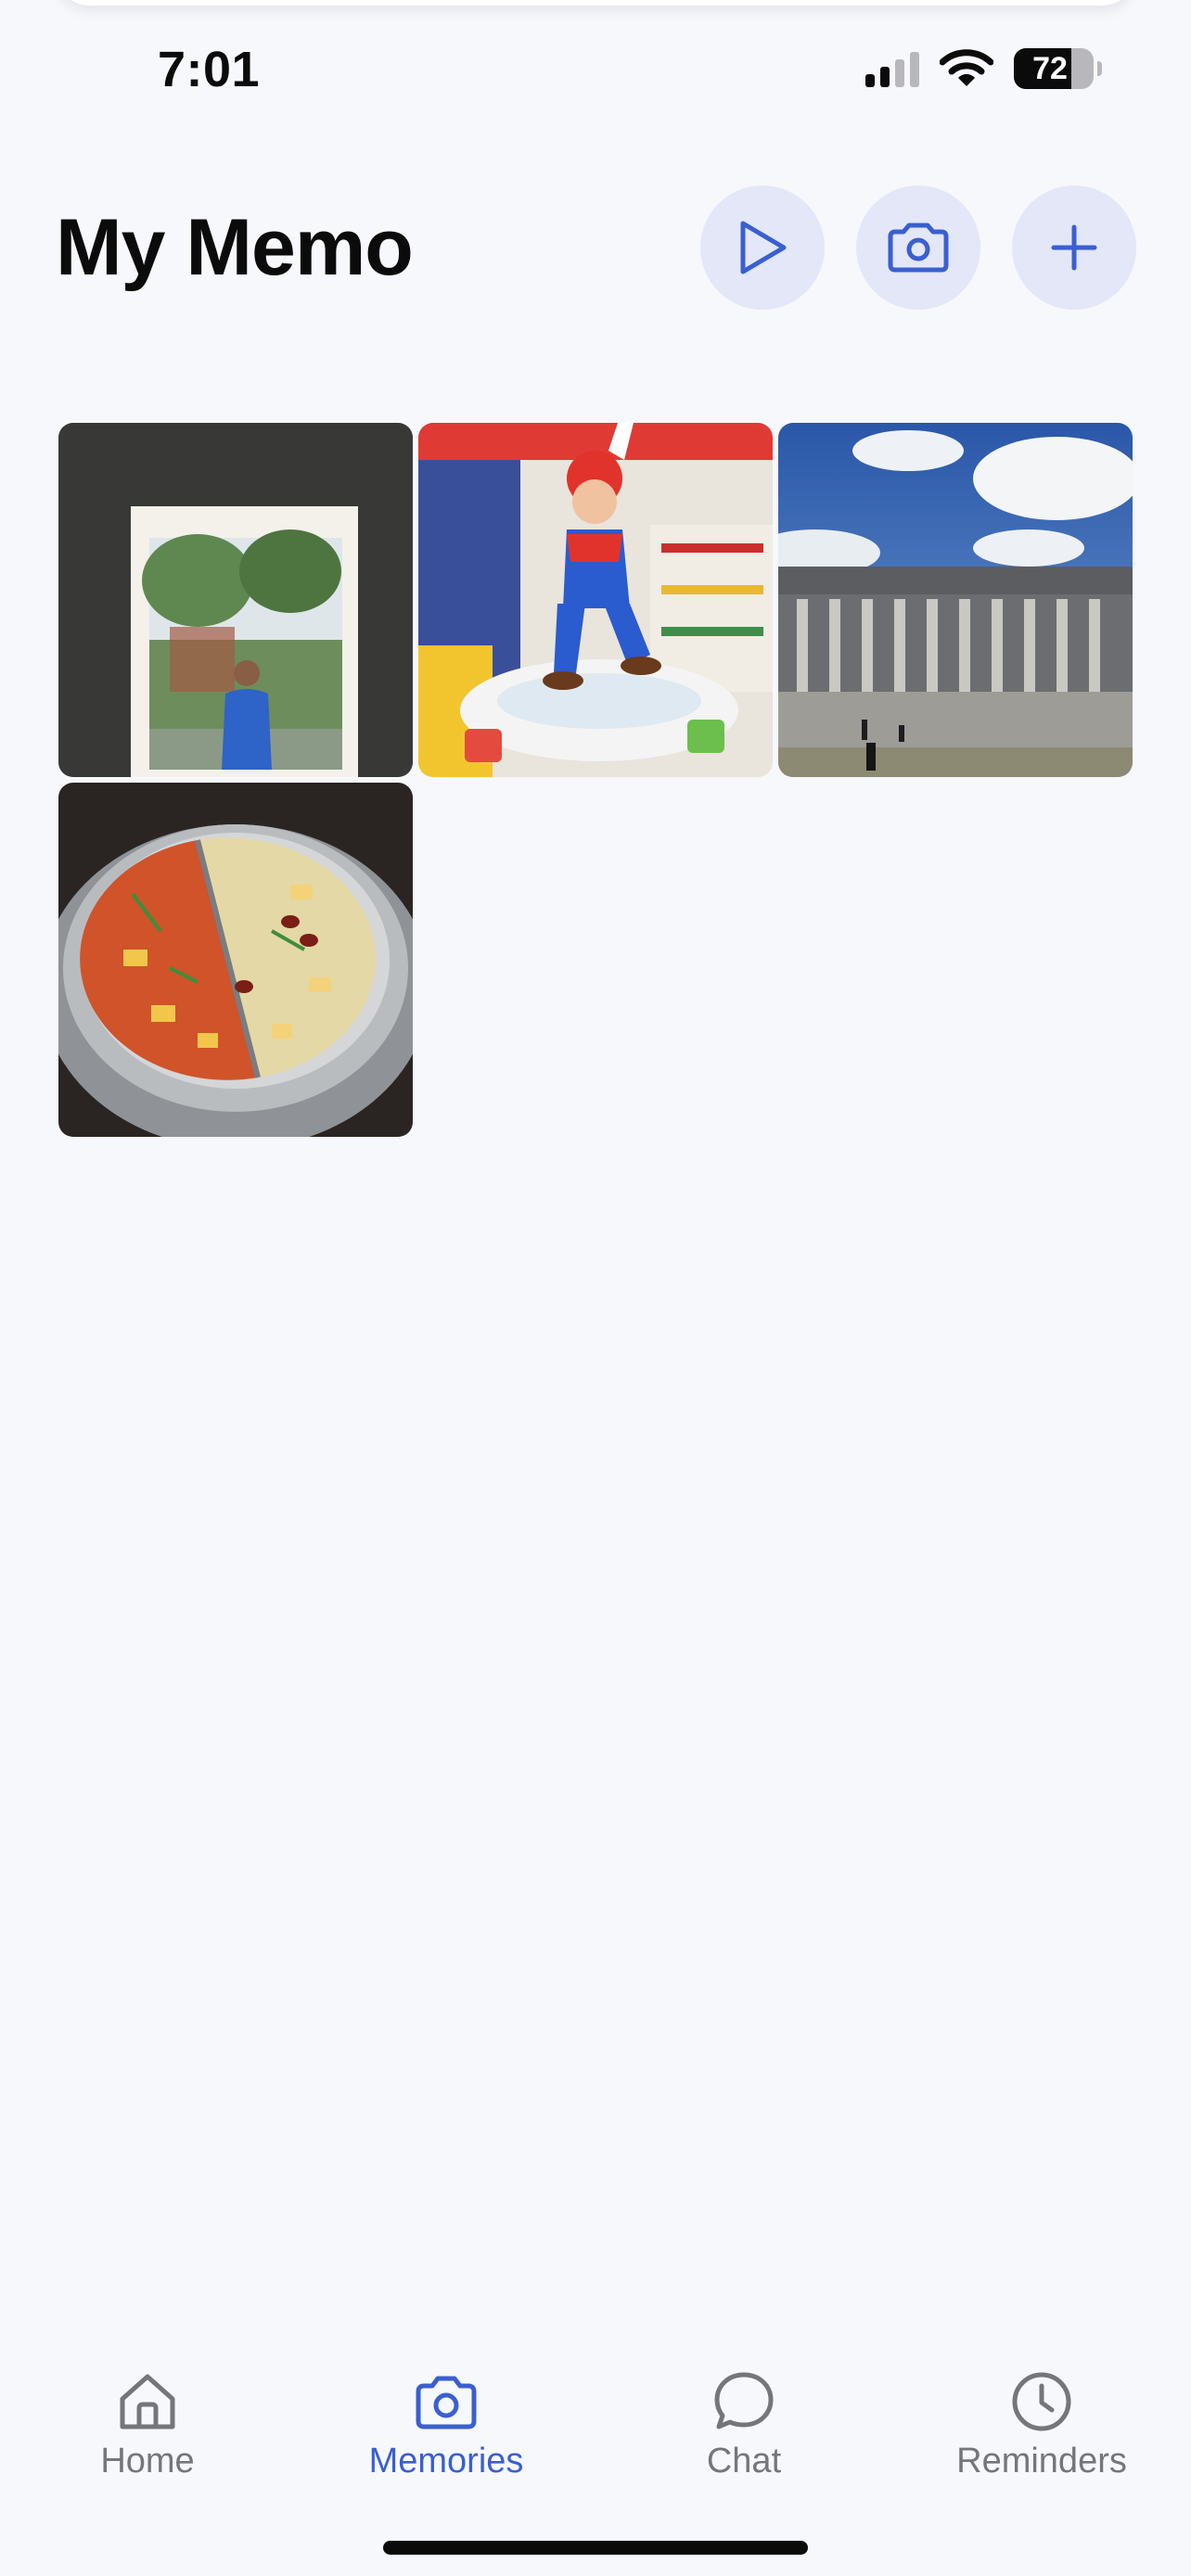  I want to click on status-icons: 72, so click(984, 68).